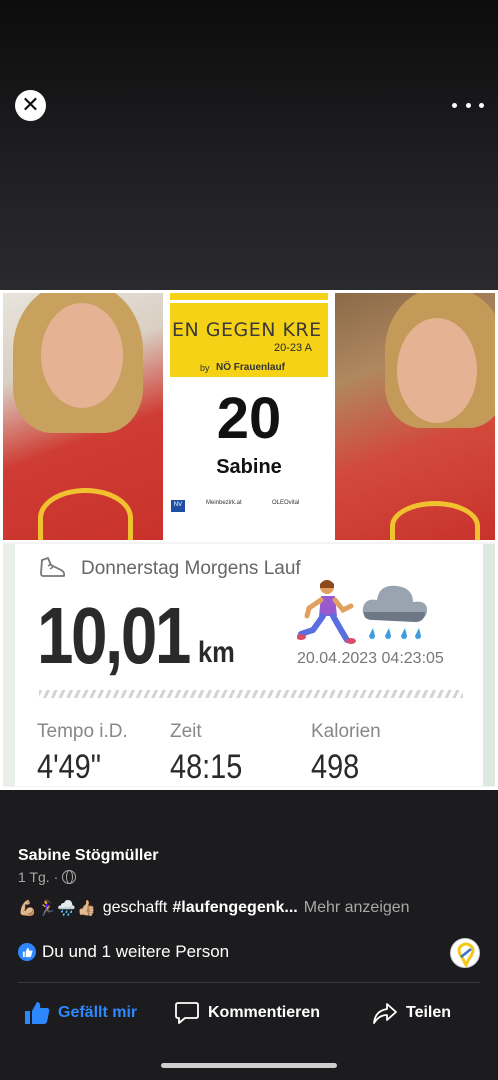 The height and width of the screenshot is (1080, 498). I want to click on share-label: Teilen, so click(429, 1012).